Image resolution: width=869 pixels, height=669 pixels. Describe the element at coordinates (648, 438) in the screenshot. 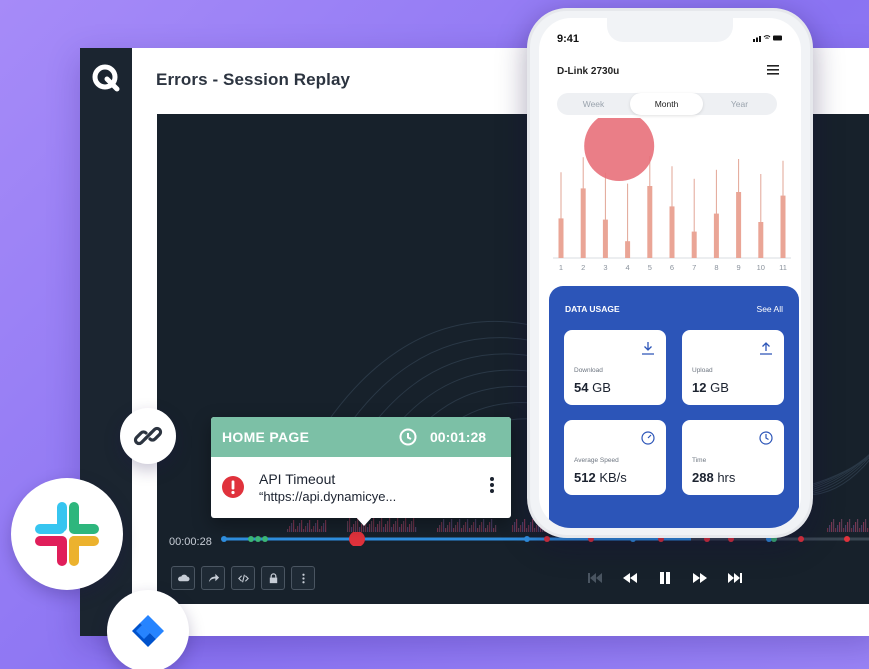

I see `speedometer-icon` at that location.